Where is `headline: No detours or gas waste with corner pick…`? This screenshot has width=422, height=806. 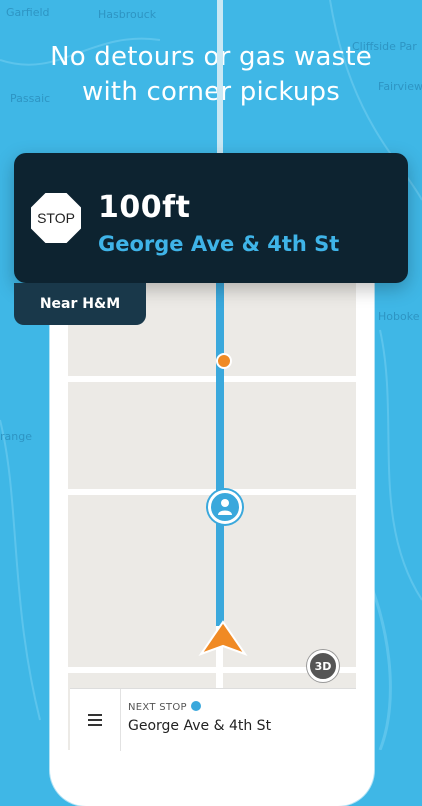 headline: No detours or gas waste with corner pick… is located at coordinates (211, 75).